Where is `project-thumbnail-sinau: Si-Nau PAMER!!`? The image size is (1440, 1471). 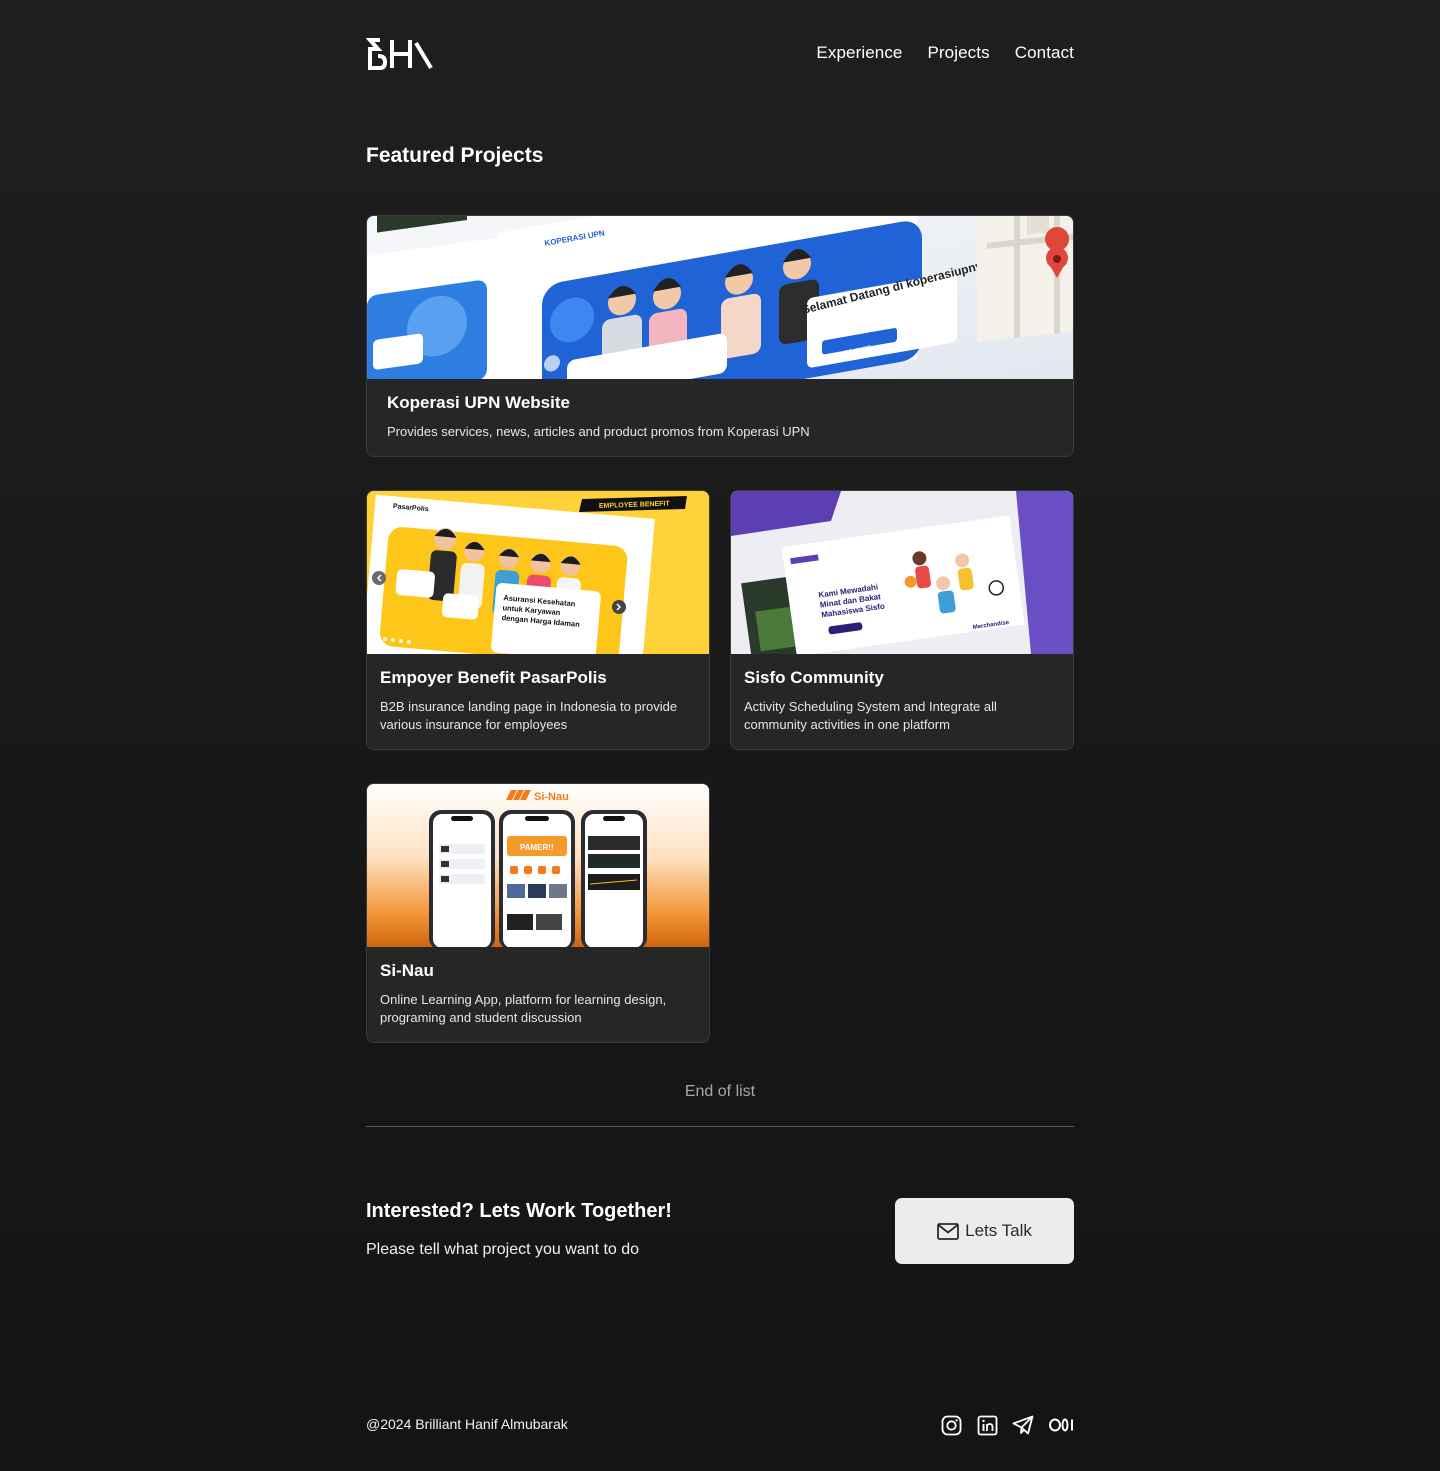 project-thumbnail-sinau: Si-Nau PAMER!! is located at coordinates (538, 865).